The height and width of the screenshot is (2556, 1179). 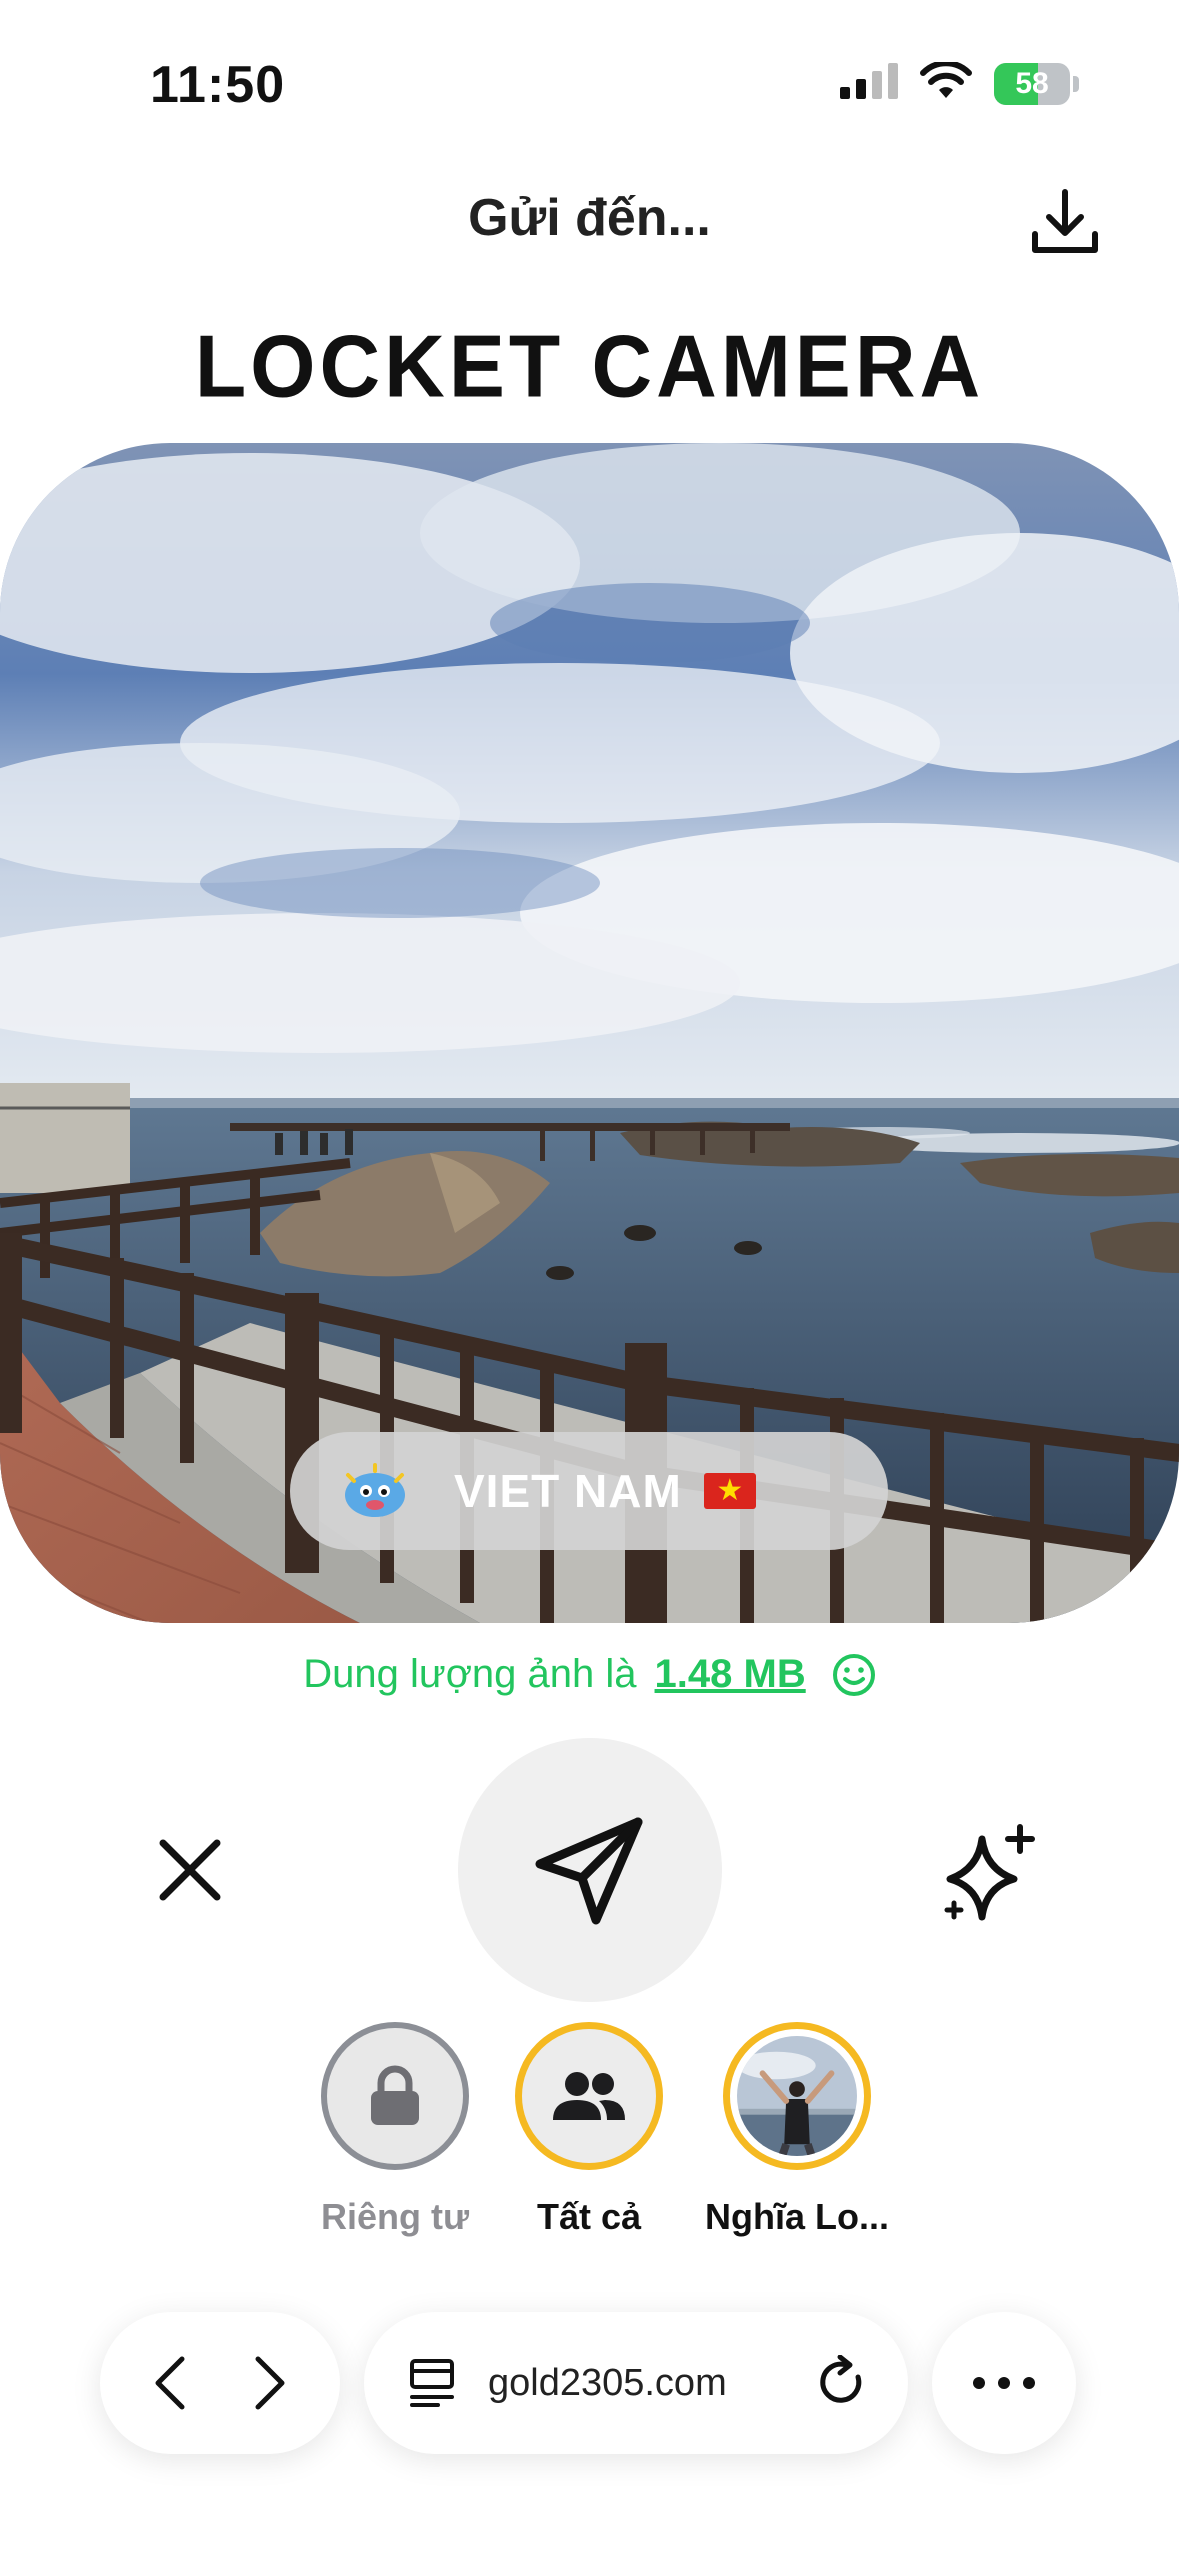 I want to click on chevron-right-icon, so click(x=270, y=2383).